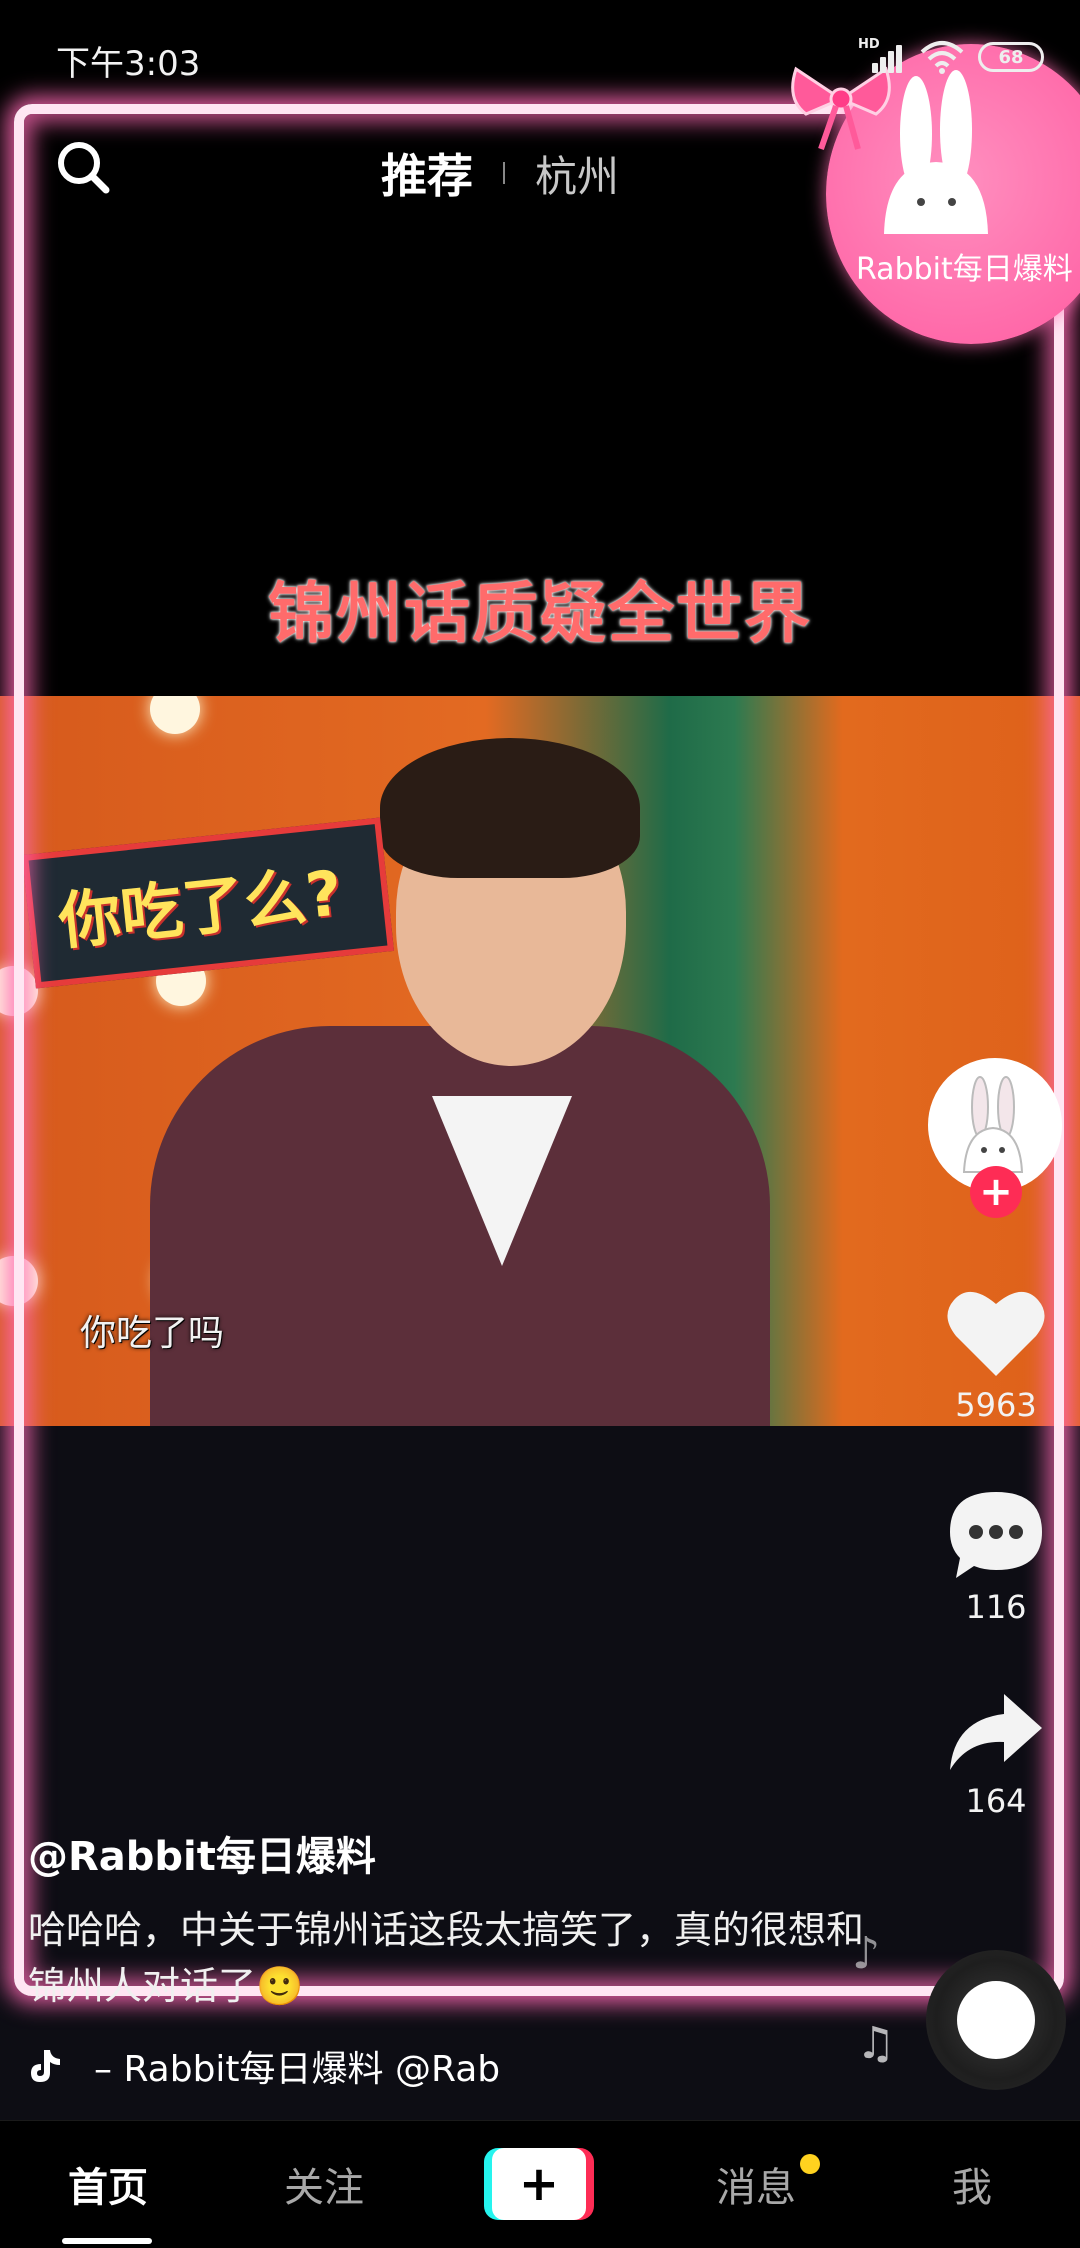 This screenshot has height=2248, width=1080. Describe the element at coordinates (202, 1853) in the screenshot. I see `author-handle: @Rabbit每日爆料` at that location.